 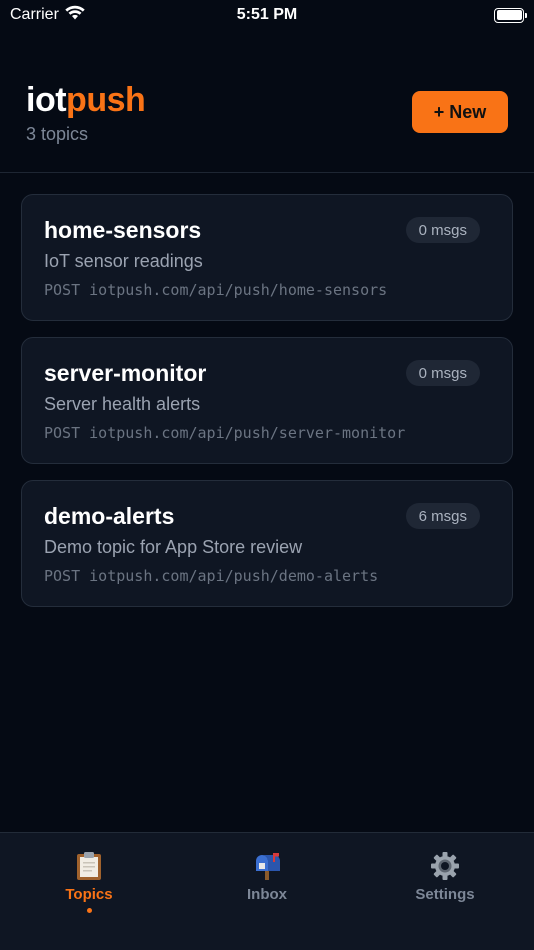 I want to click on topic-endpoint: POST iotpush.com/api/push/server-monitor, so click(x=225, y=433).